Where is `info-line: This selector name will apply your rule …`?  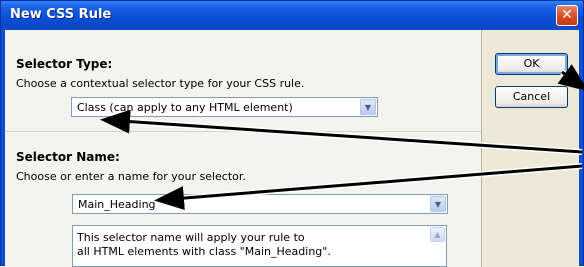
info-line: This selector name will apply your rule … is located at coordinates (191, 237).